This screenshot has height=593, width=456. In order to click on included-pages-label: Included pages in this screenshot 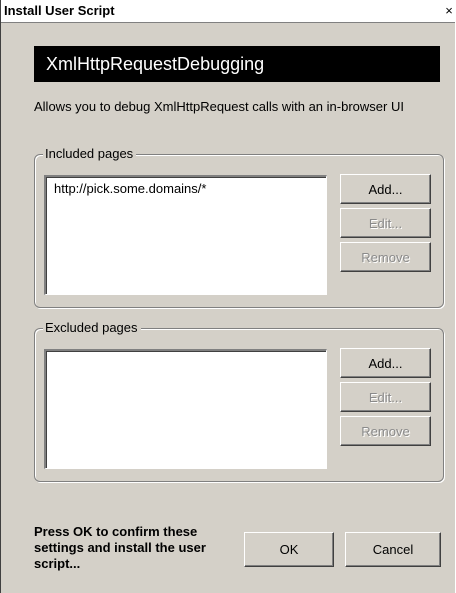, I will do `click(90, 154)`.